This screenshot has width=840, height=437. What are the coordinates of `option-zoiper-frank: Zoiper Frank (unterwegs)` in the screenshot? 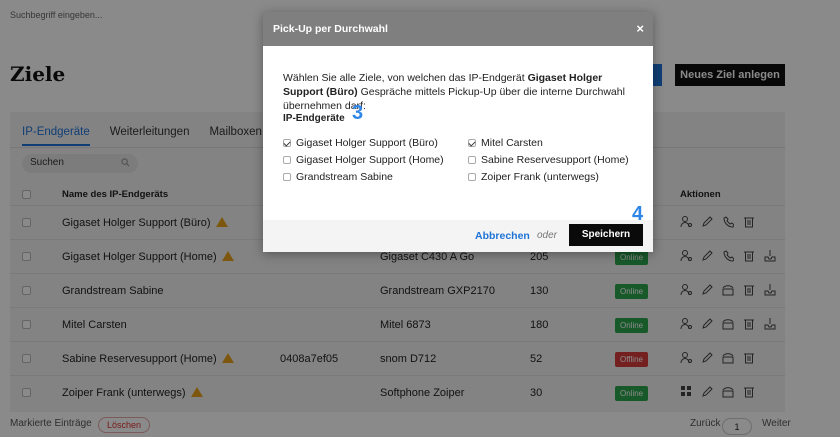 It's located at (533, 177).